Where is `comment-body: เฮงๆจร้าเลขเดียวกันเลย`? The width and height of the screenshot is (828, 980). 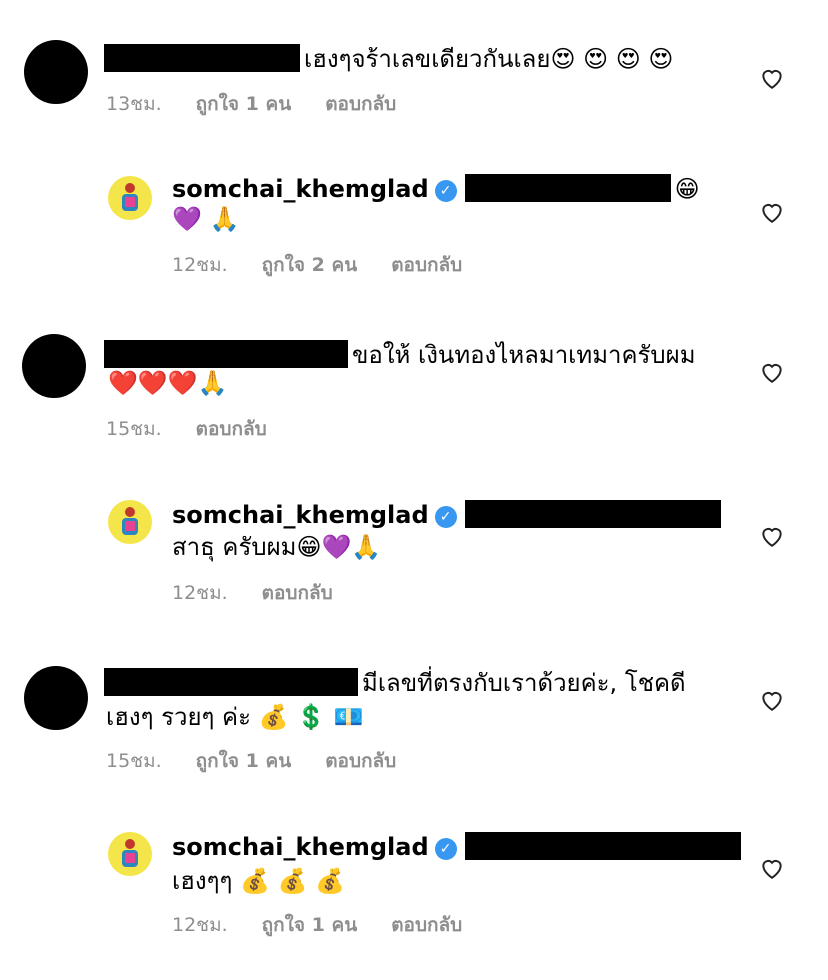 comment-body: เฮงๆจร้าเลขเดียวกันเลย is located at coordinates (427, 59).